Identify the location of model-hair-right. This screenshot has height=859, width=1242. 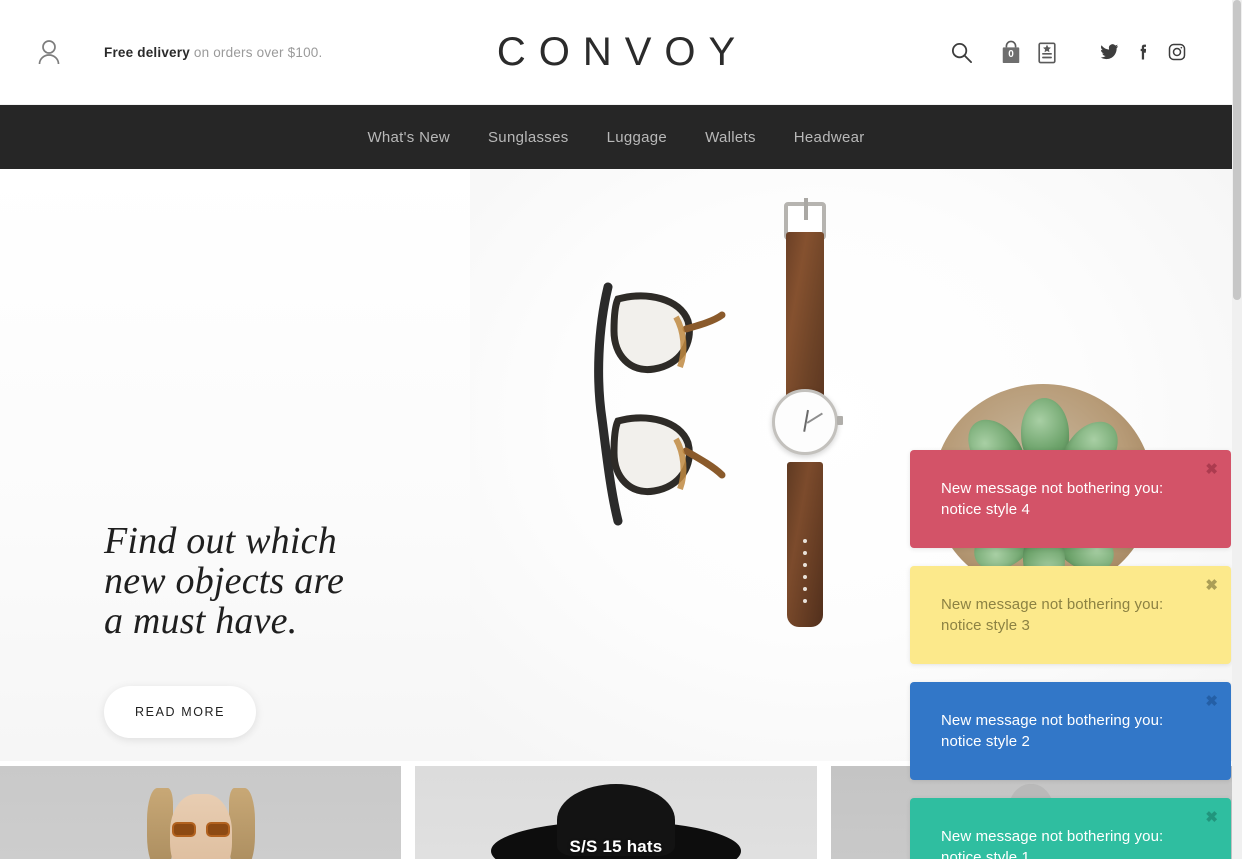
(241, 823).